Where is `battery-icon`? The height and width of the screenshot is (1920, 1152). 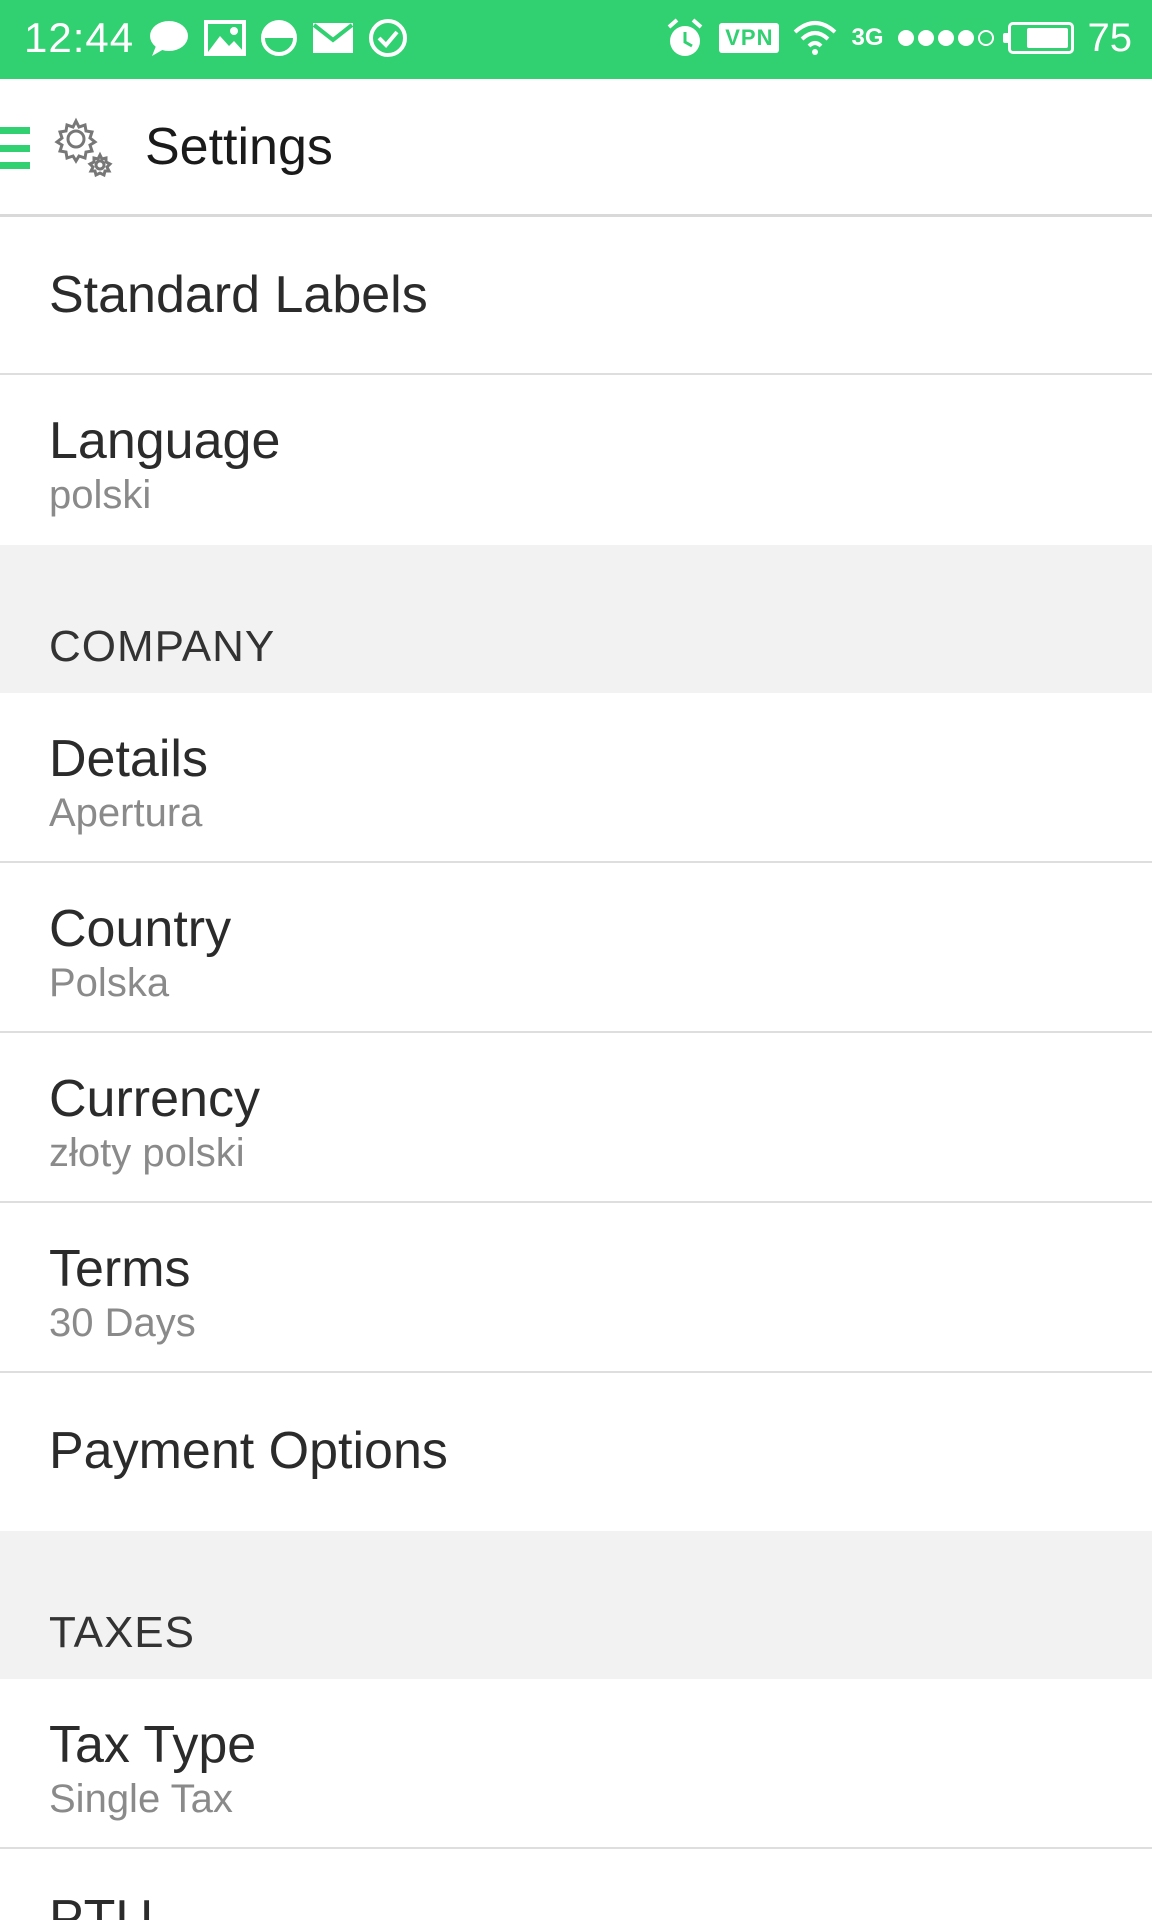
battery-icon is located at coordinates (1038, 38).